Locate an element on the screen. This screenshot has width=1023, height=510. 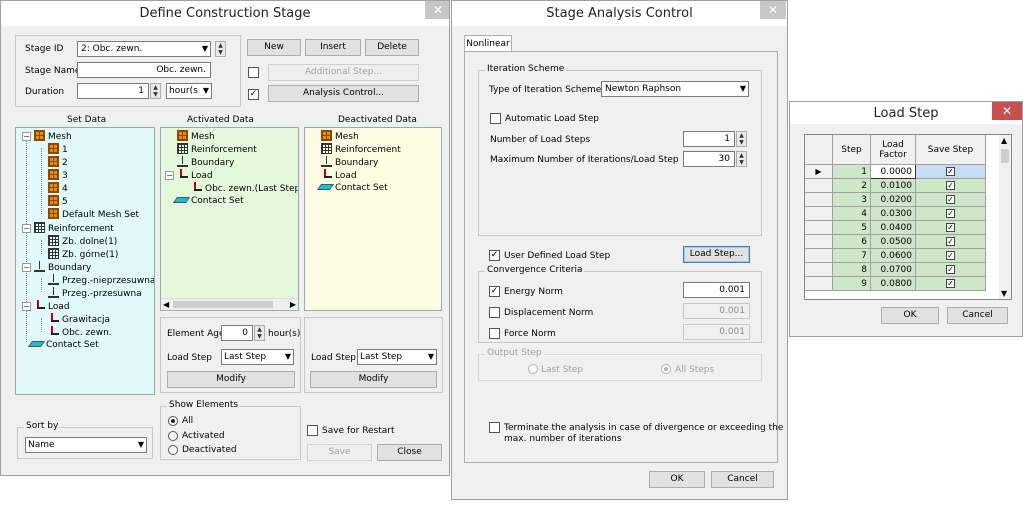
scroll-thumb is located at coordinates (1005, 156).